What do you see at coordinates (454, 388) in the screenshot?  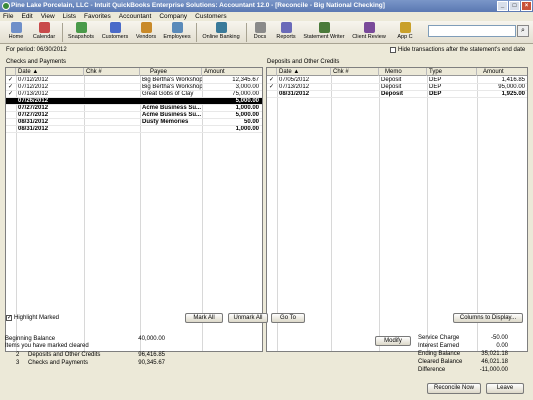 I see `reconcile-now-button: Reconcile Now` at bounding box center [454, 388].